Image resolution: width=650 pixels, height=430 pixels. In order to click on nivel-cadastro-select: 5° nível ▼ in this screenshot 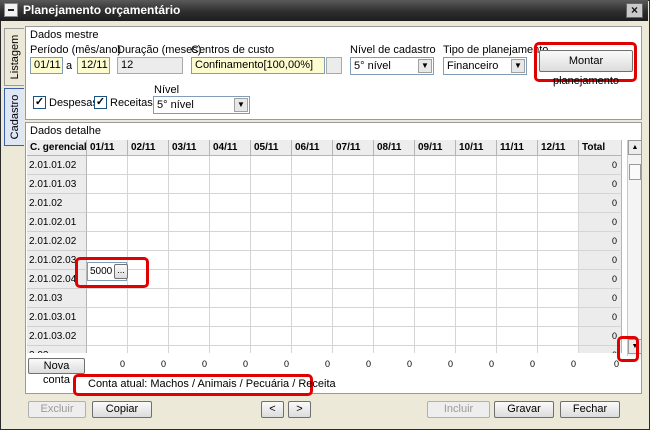, I will do `click(392, 66)`.